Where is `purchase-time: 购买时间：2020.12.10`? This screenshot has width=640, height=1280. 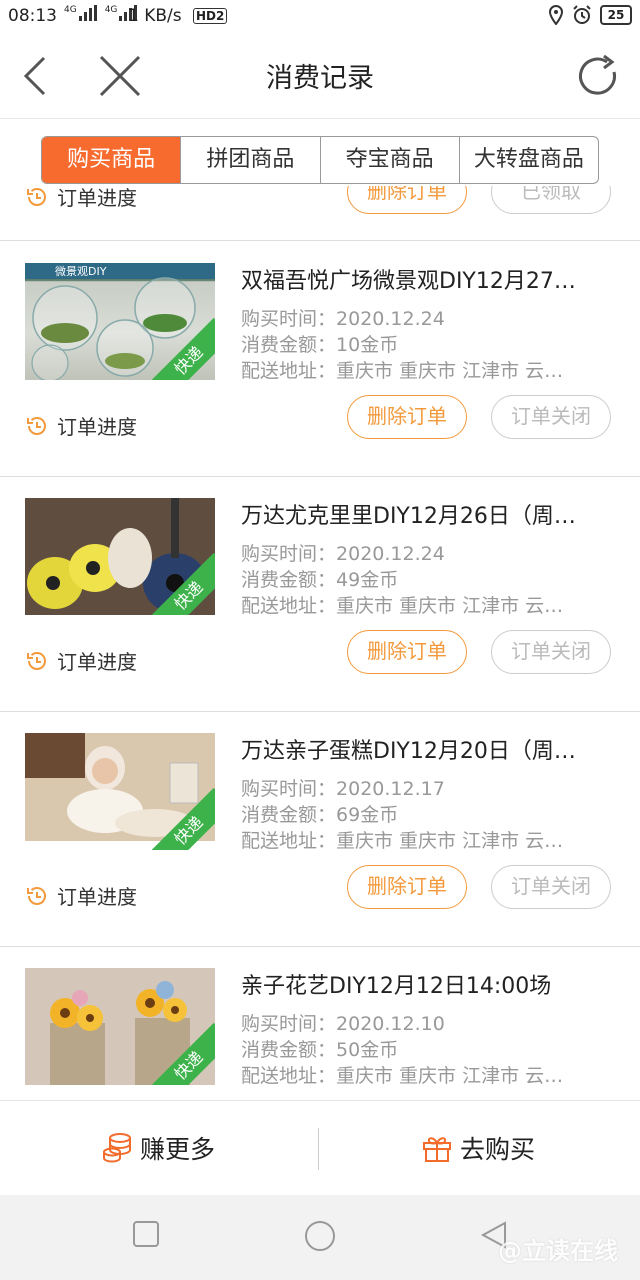 purchase-time: 购买时间：2020.12.10 is located at coordinates (343, 1024).